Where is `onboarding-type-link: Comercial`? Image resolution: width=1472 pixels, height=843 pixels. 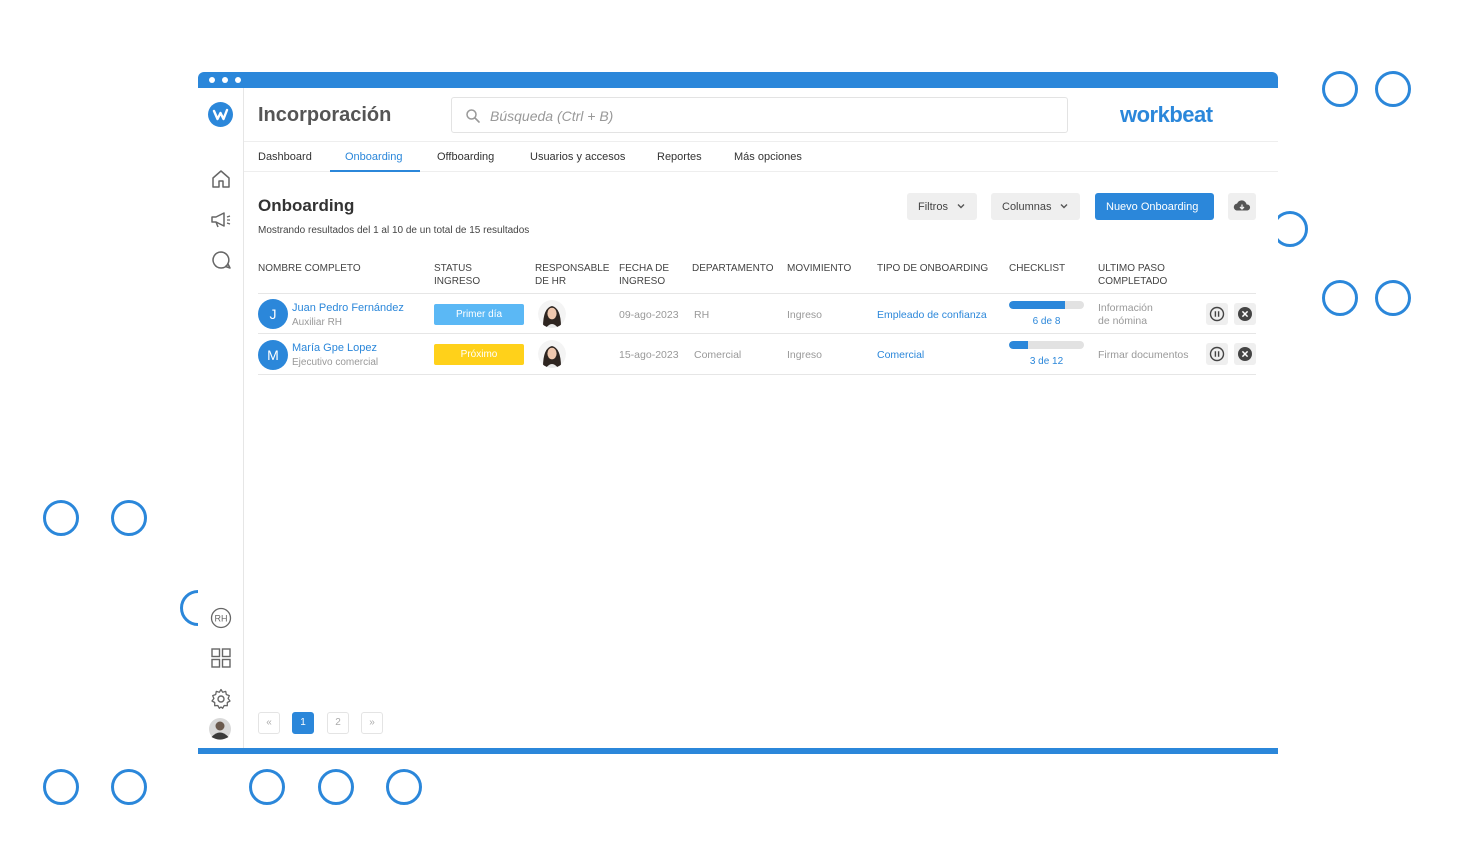 onboarding-type-link: Comercial is located at coordinates (900, 355).